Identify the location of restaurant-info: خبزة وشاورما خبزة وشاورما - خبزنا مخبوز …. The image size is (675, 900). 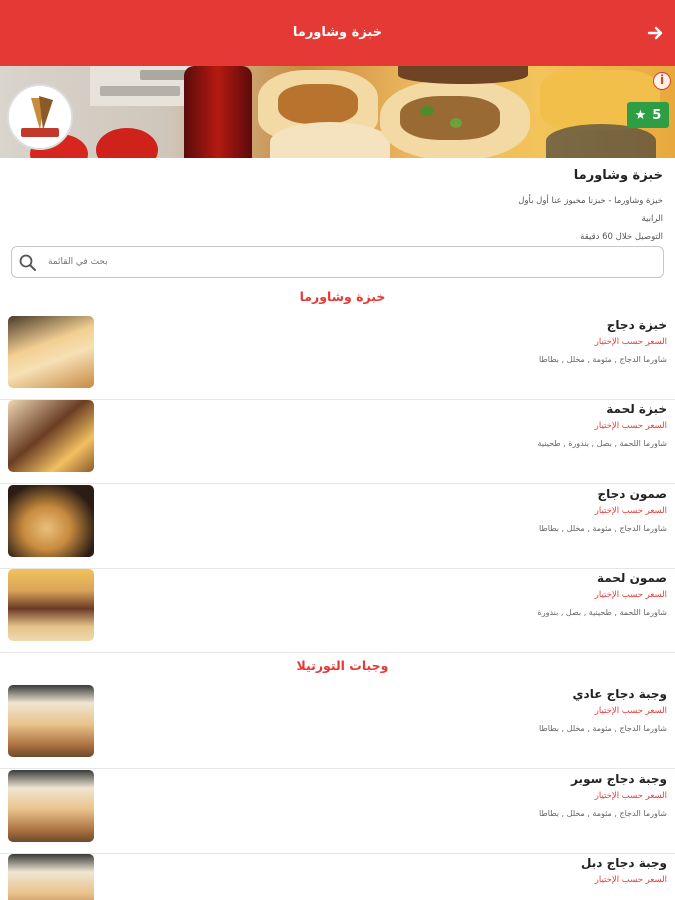
(363, 206).